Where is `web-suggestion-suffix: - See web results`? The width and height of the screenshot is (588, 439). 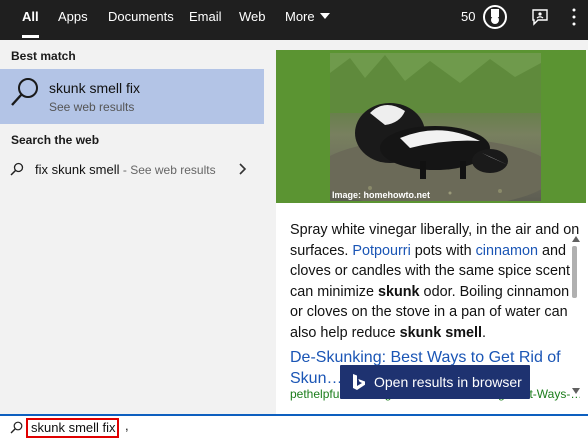 web-suggestion-suffix: - See web results is located at coordinates (167, 170).